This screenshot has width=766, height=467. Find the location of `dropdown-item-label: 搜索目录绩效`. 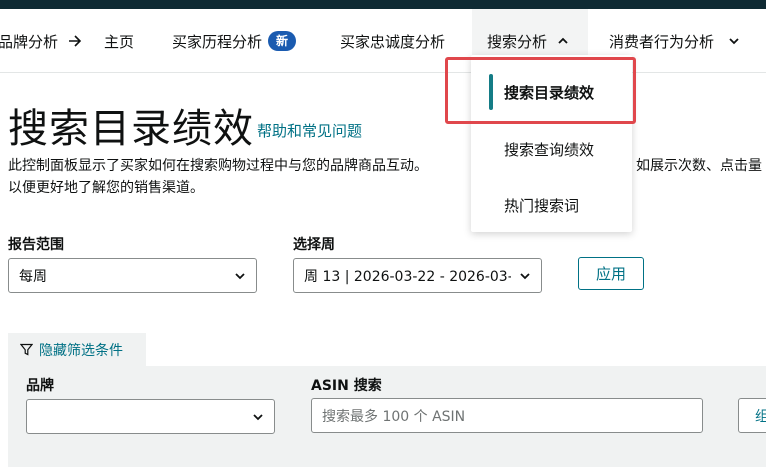

dropdown-item-label: 搜索目录绩效 is located at coordinates (549, 92).